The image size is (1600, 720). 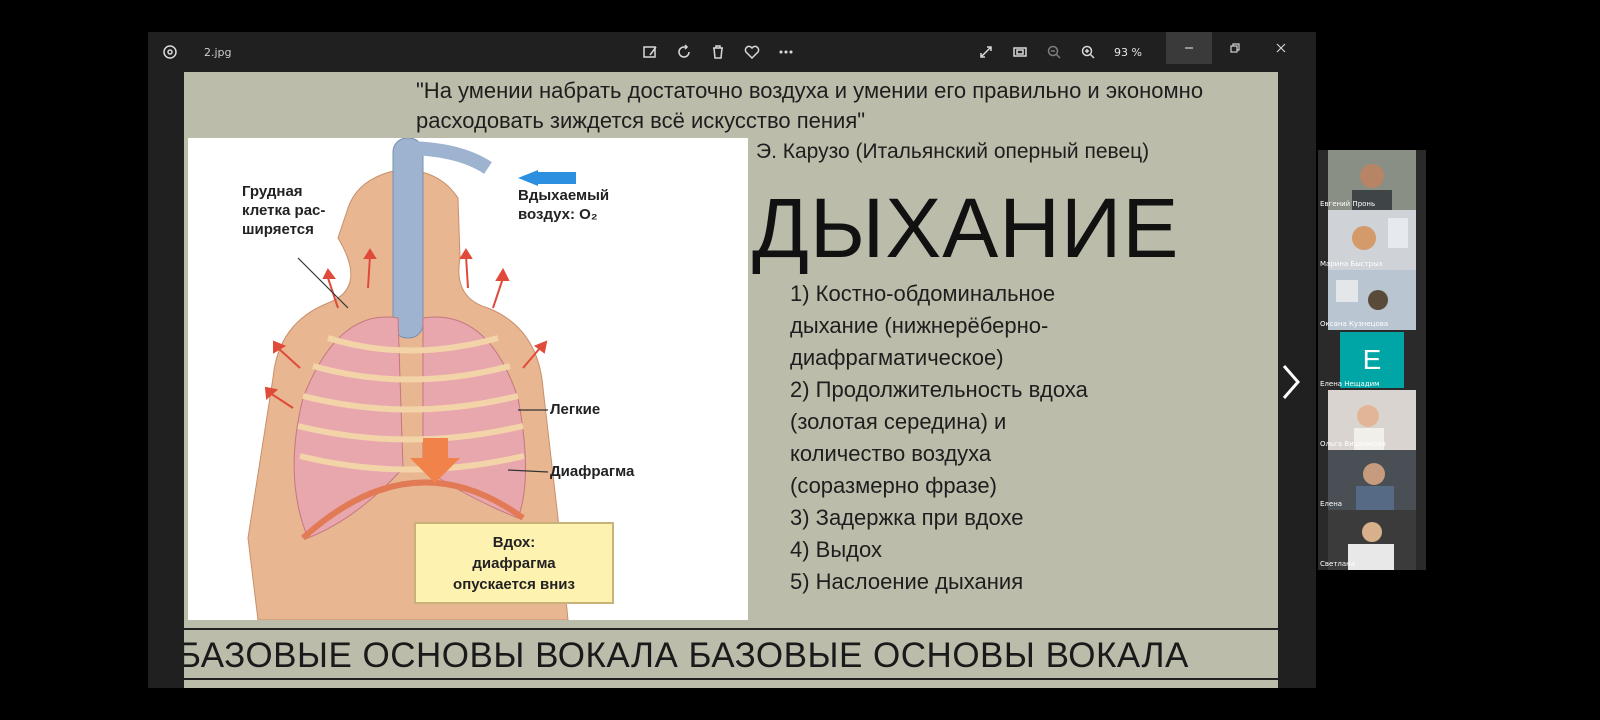 What do you see at coordinates (986, 52) in the screenshot?
I see `fullscreen-icon` at bounding box center [986, 52].